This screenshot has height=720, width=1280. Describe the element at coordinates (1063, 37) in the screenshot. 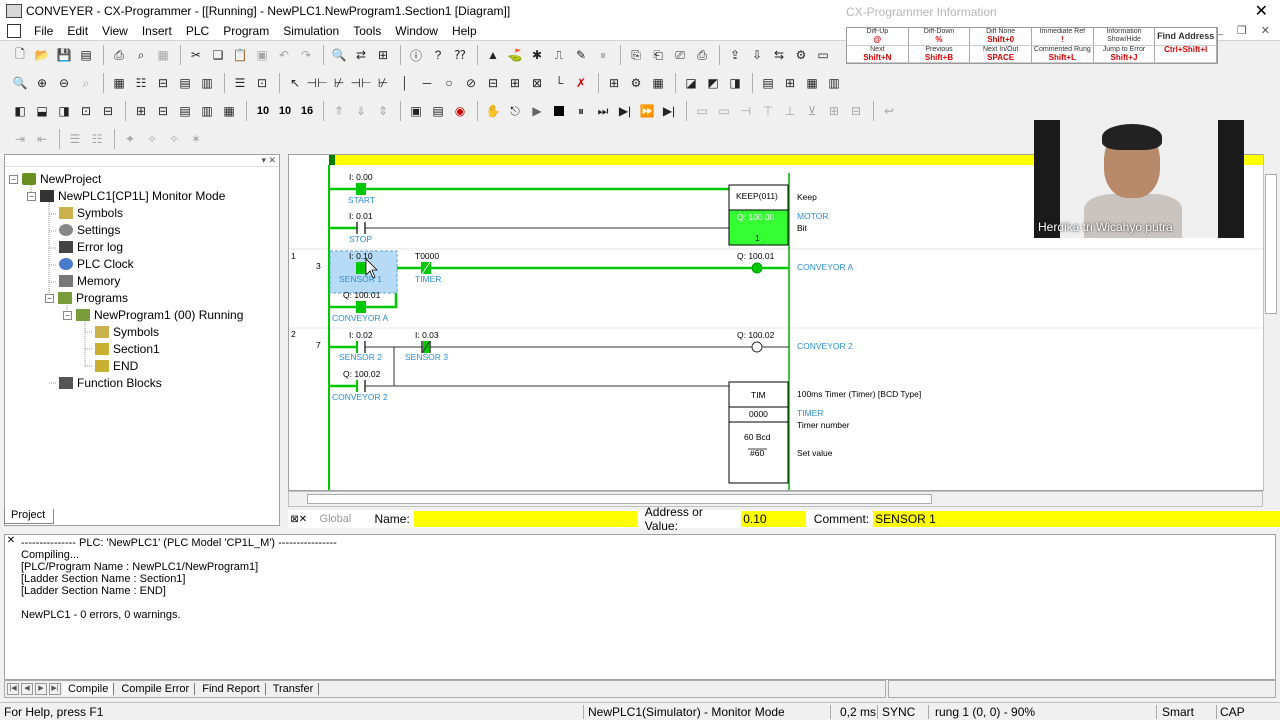

I see `info-cell-immediate-ref: Immediate Ref!` at that location.